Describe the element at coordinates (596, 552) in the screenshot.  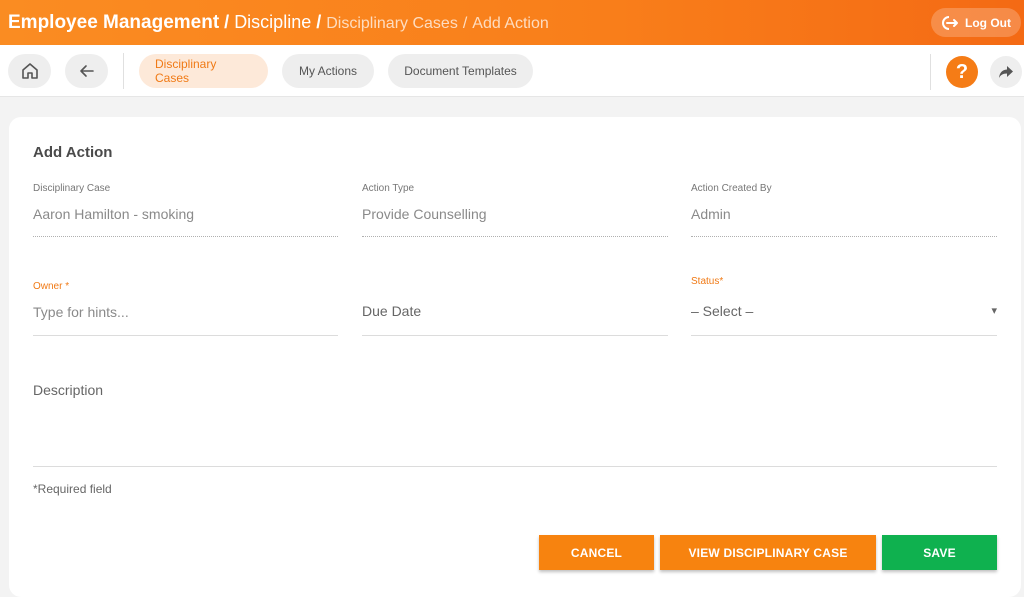
I see `cancel-button: CANCEL` at that location.